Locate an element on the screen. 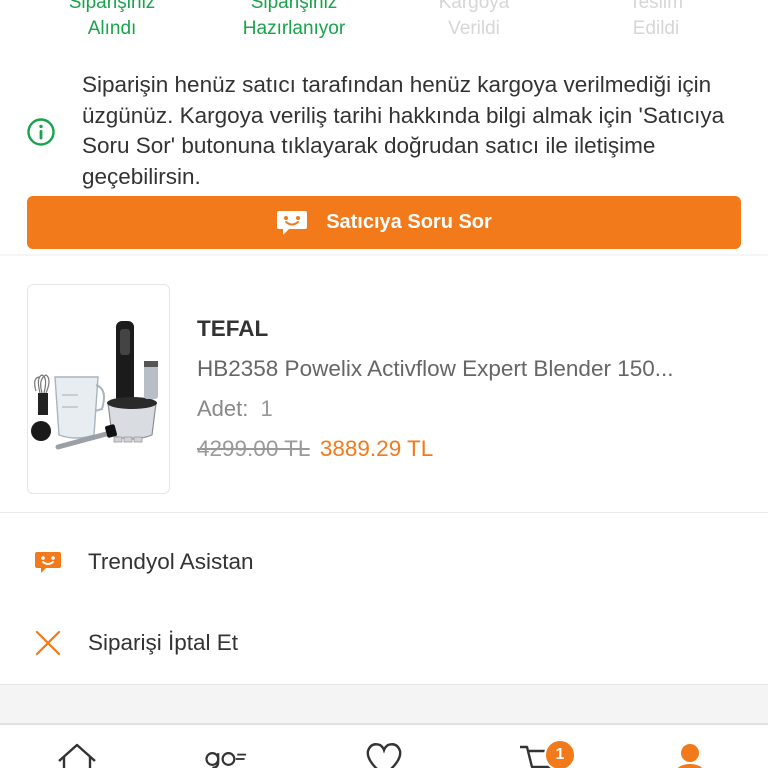  home-icon is located at coordinates (77, 753).